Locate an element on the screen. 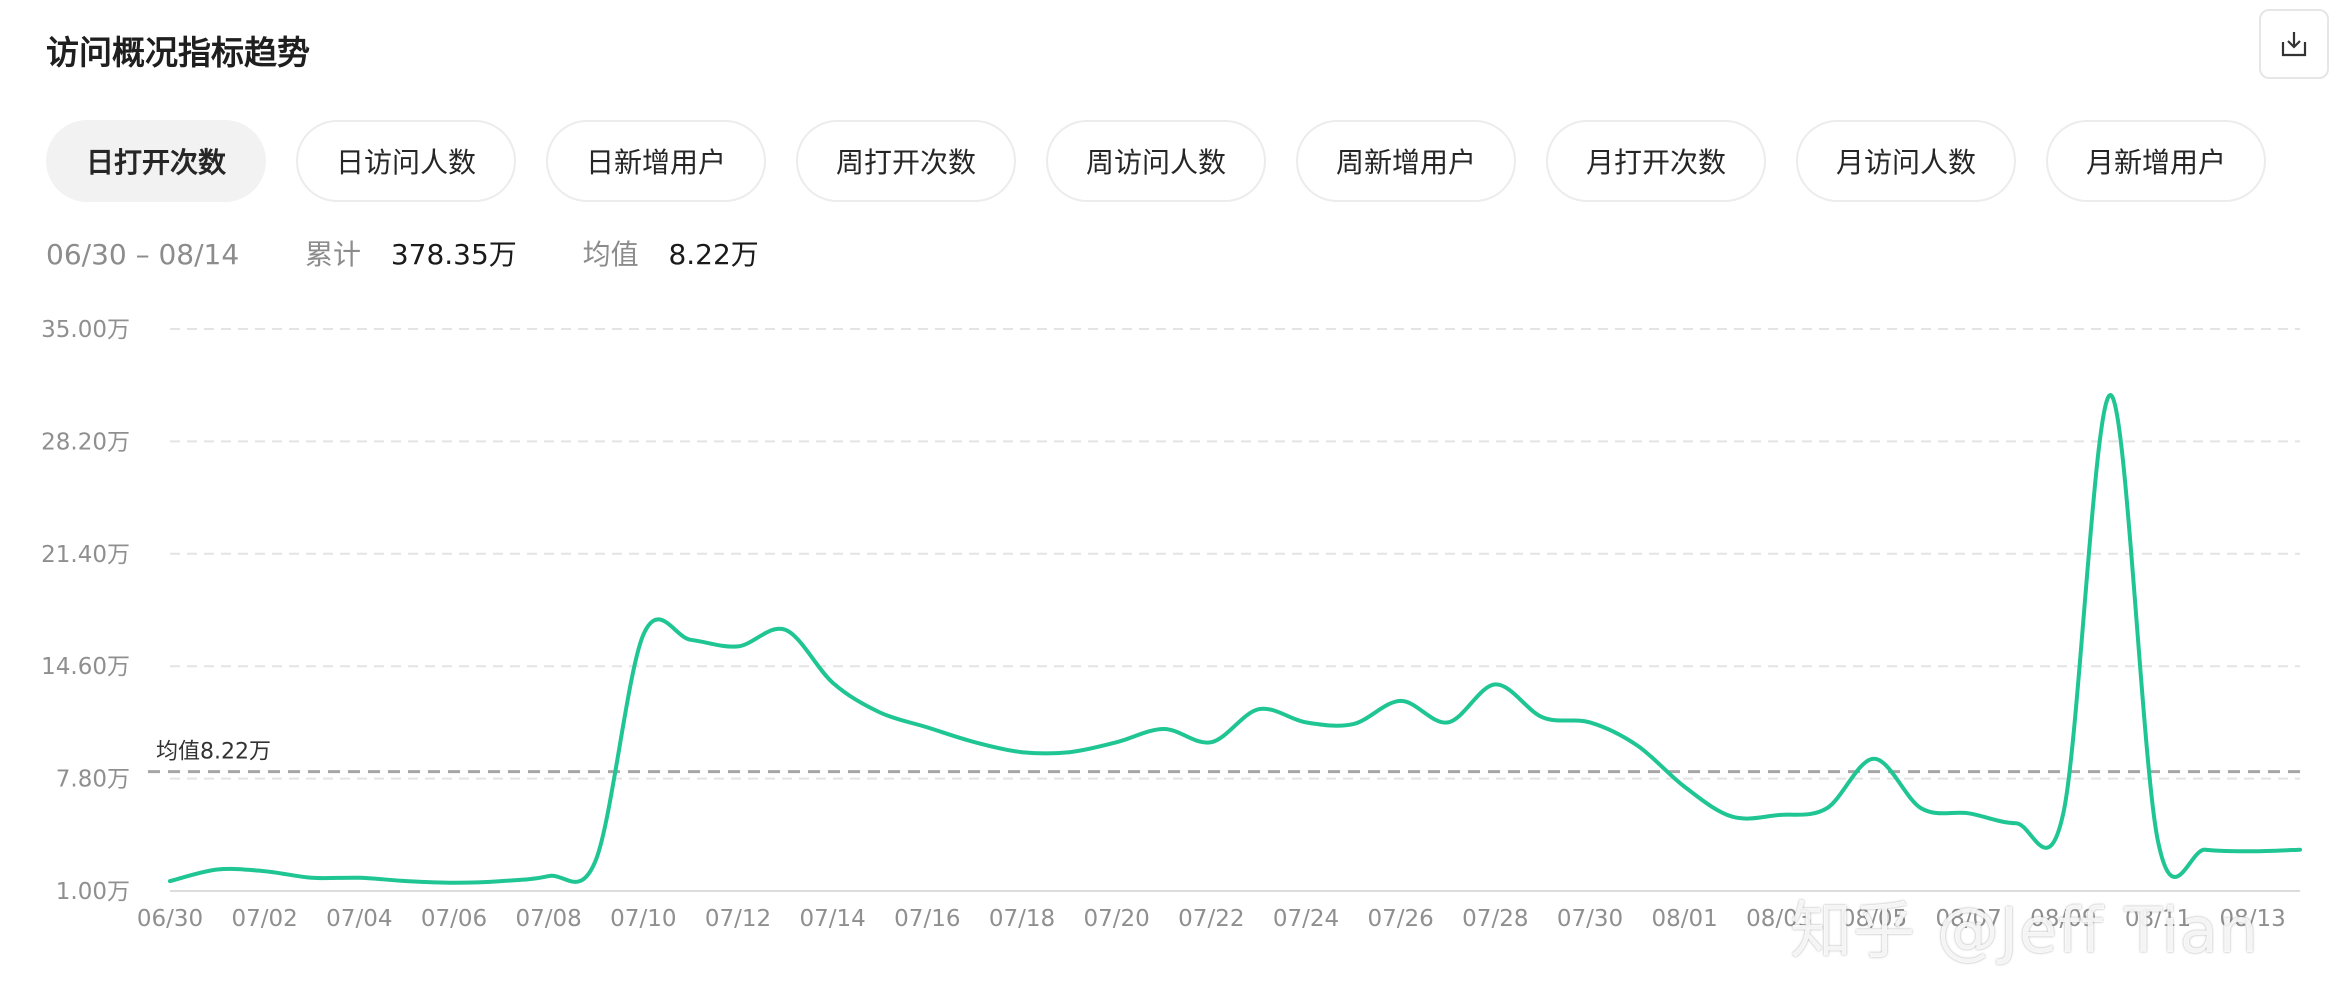  x-tick-label: 07/22 is located at coordinates (1211, 919).